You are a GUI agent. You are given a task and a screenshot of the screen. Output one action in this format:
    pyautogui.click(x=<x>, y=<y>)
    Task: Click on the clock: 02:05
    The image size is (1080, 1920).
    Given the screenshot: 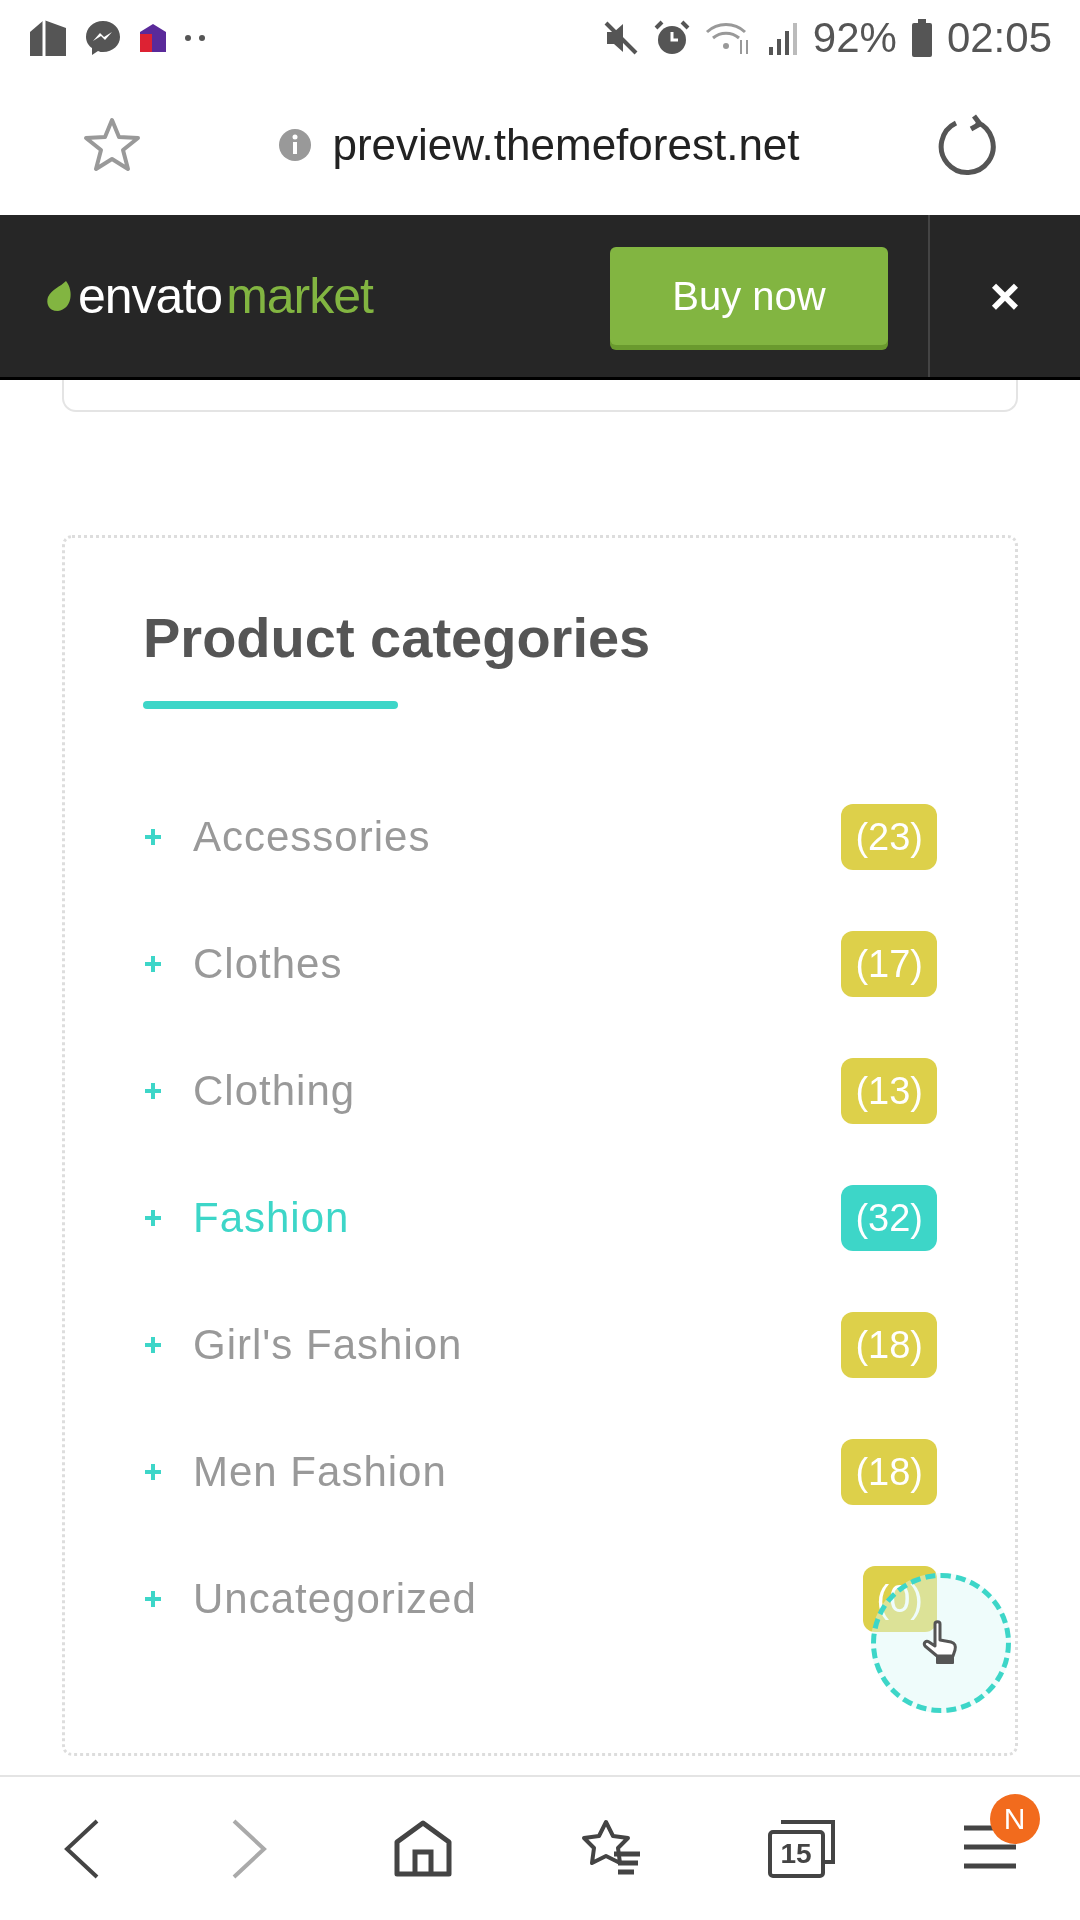 What is the action you would take?
    pyautogui.click(x=999, y=37)
    